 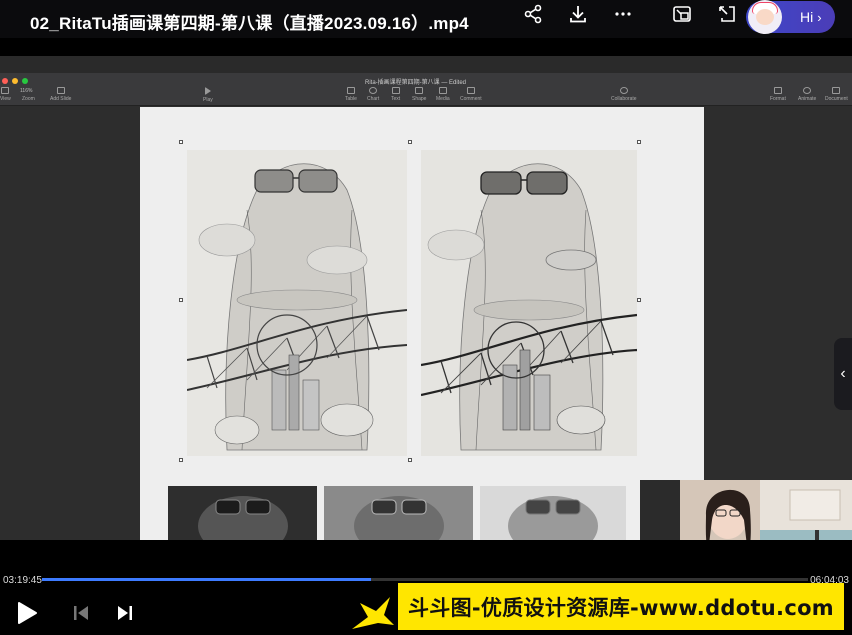 What do you see at coordinates (5, 81) in the screenshot?
I see `close-dot-icon` at bounding box center [5, 81].